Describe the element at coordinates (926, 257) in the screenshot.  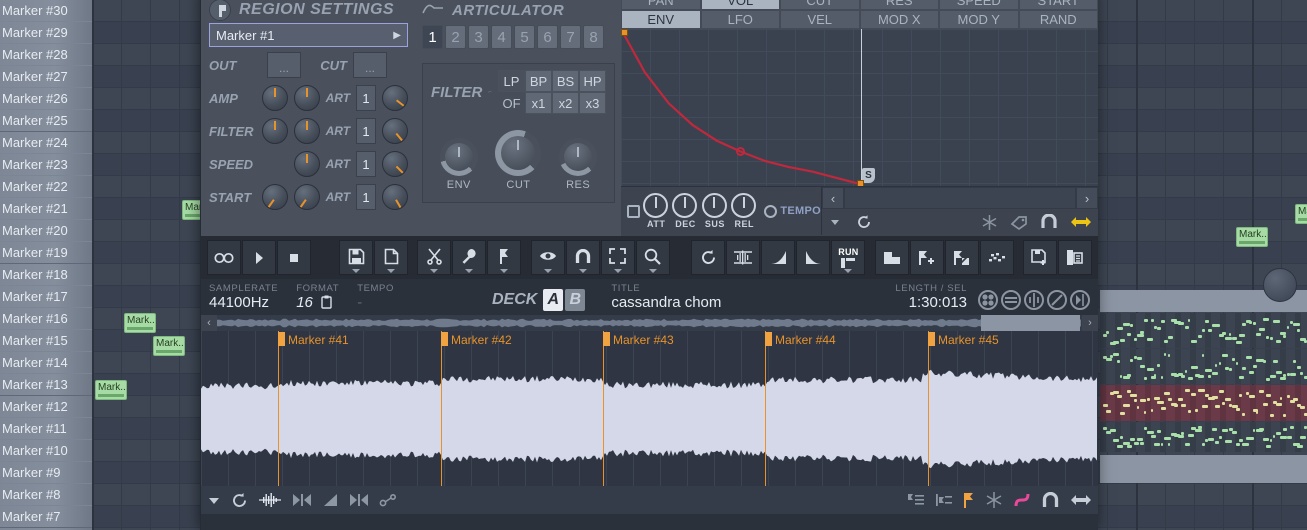
I see `add-marker-button` at that location.